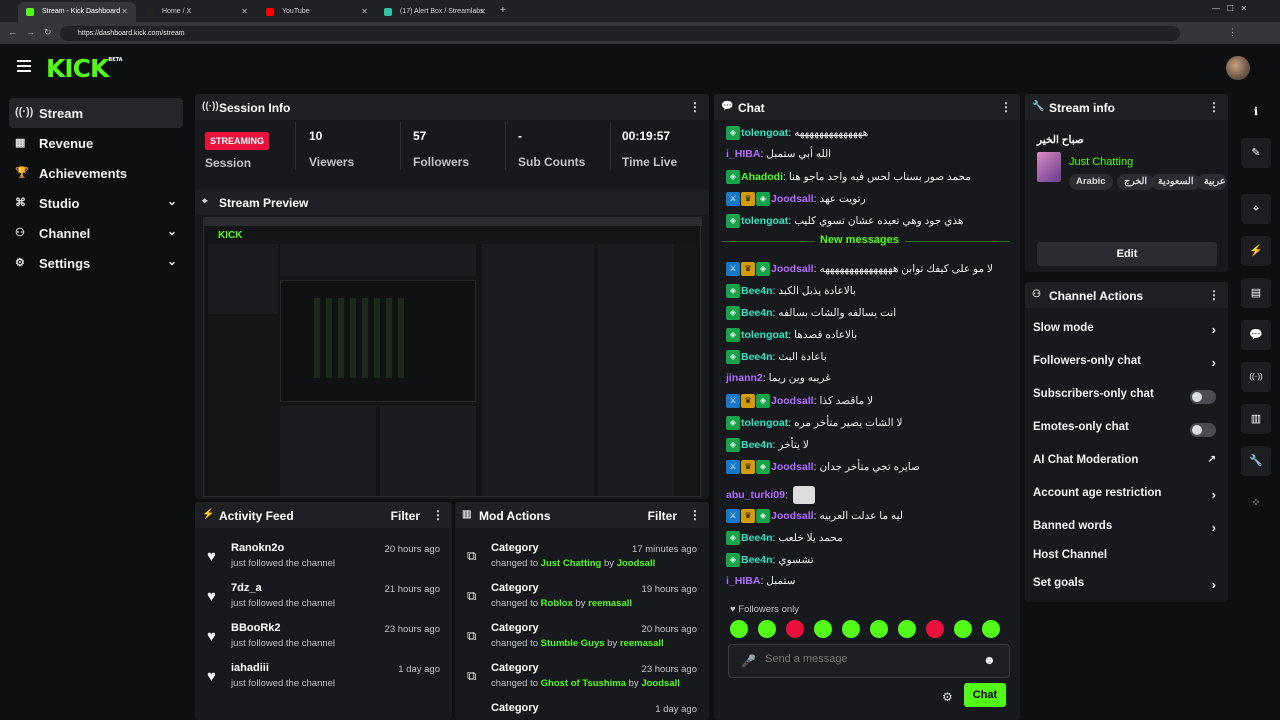 This screenshot has width=1280, height=720. I want to click on action-banned-words: Banned words ›, so click(1126, 532).